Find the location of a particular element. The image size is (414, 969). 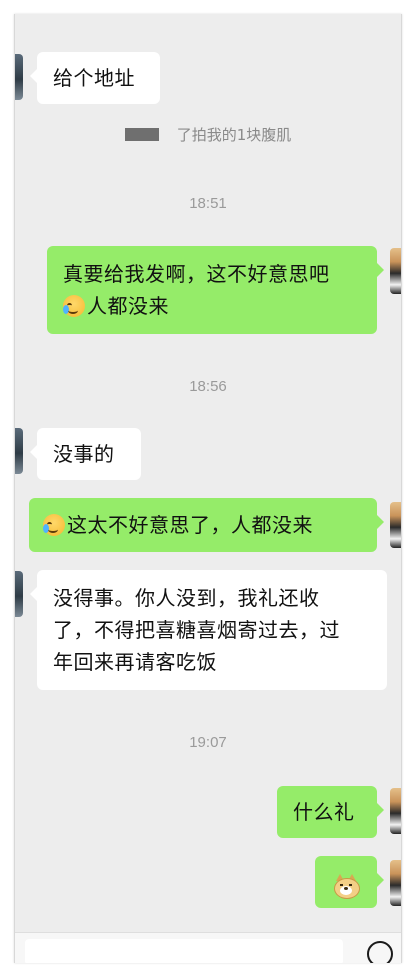

sent-message: 什么礼 is located at coordinates (330, 812).